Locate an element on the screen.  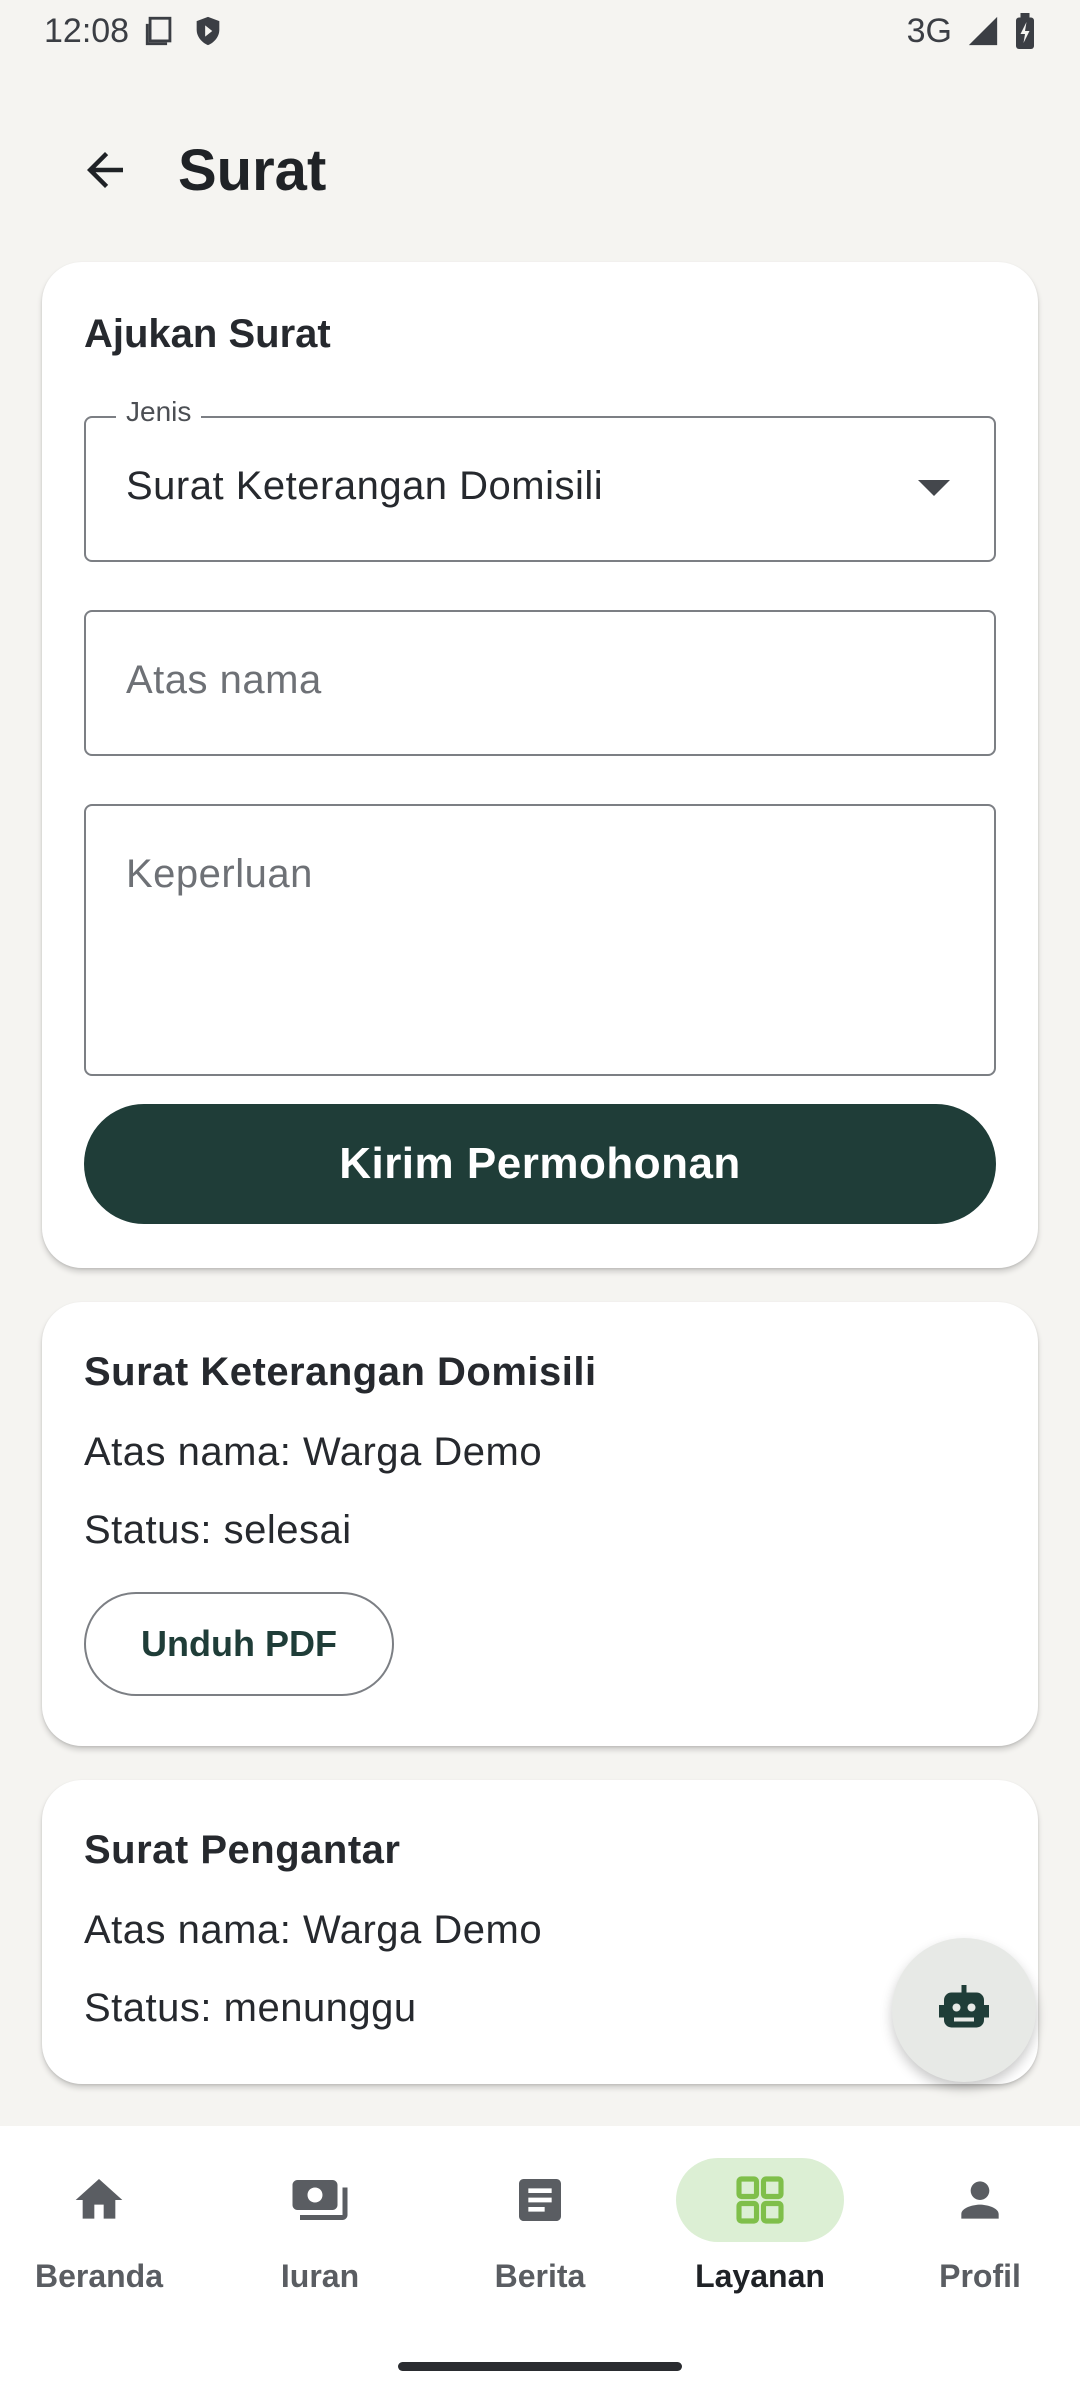
request-status: Status: menunggu is located at coordinates (250, 2008).